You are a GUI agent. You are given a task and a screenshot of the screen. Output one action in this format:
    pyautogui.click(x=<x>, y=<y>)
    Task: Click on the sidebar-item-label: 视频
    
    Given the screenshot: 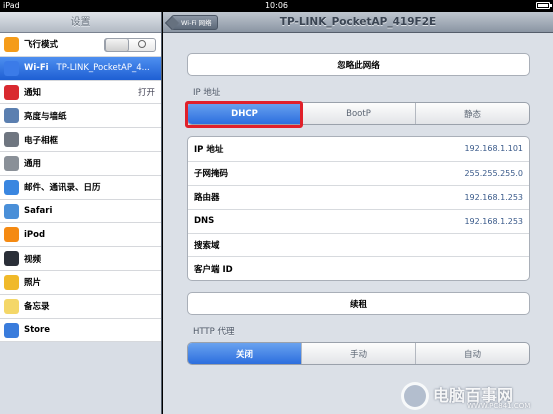 What is the action you would take?
    pyautogui.click(x=33, y=259)
    